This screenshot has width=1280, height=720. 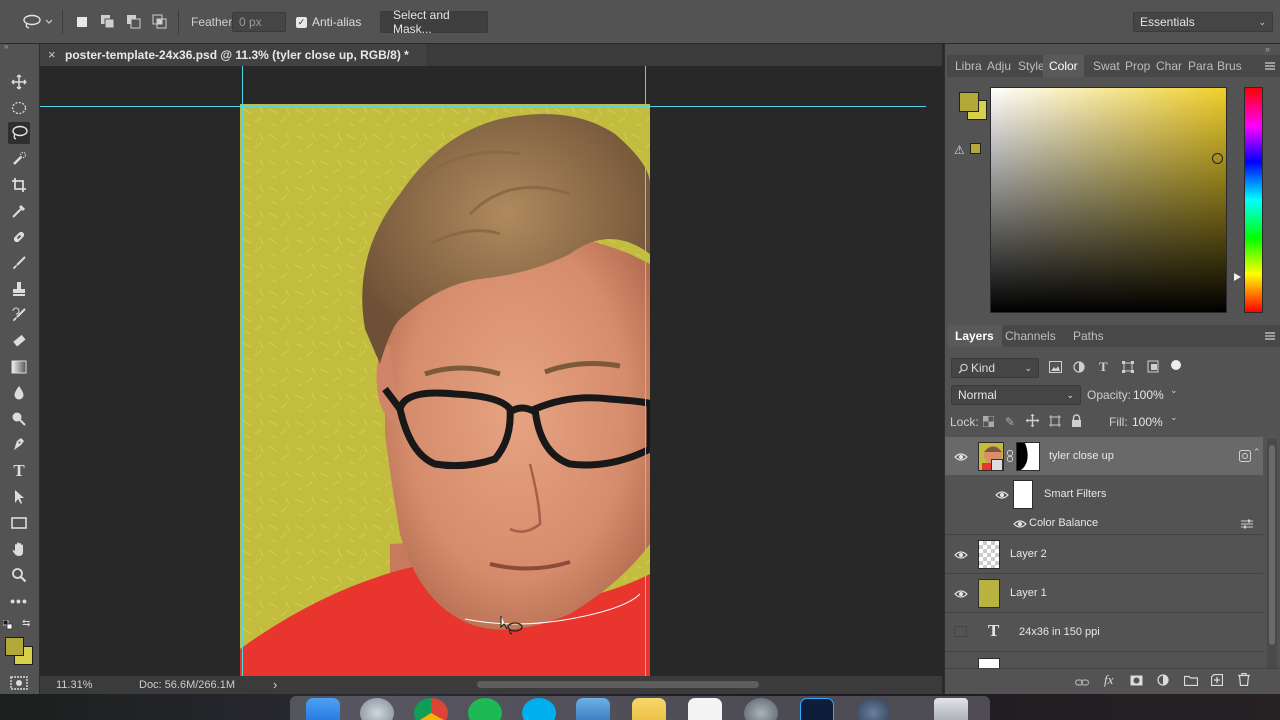 What do you see at coordinates (645, 372) in the screenshot?
I see `guide-vertical-right` at bounding box center [645, 372].